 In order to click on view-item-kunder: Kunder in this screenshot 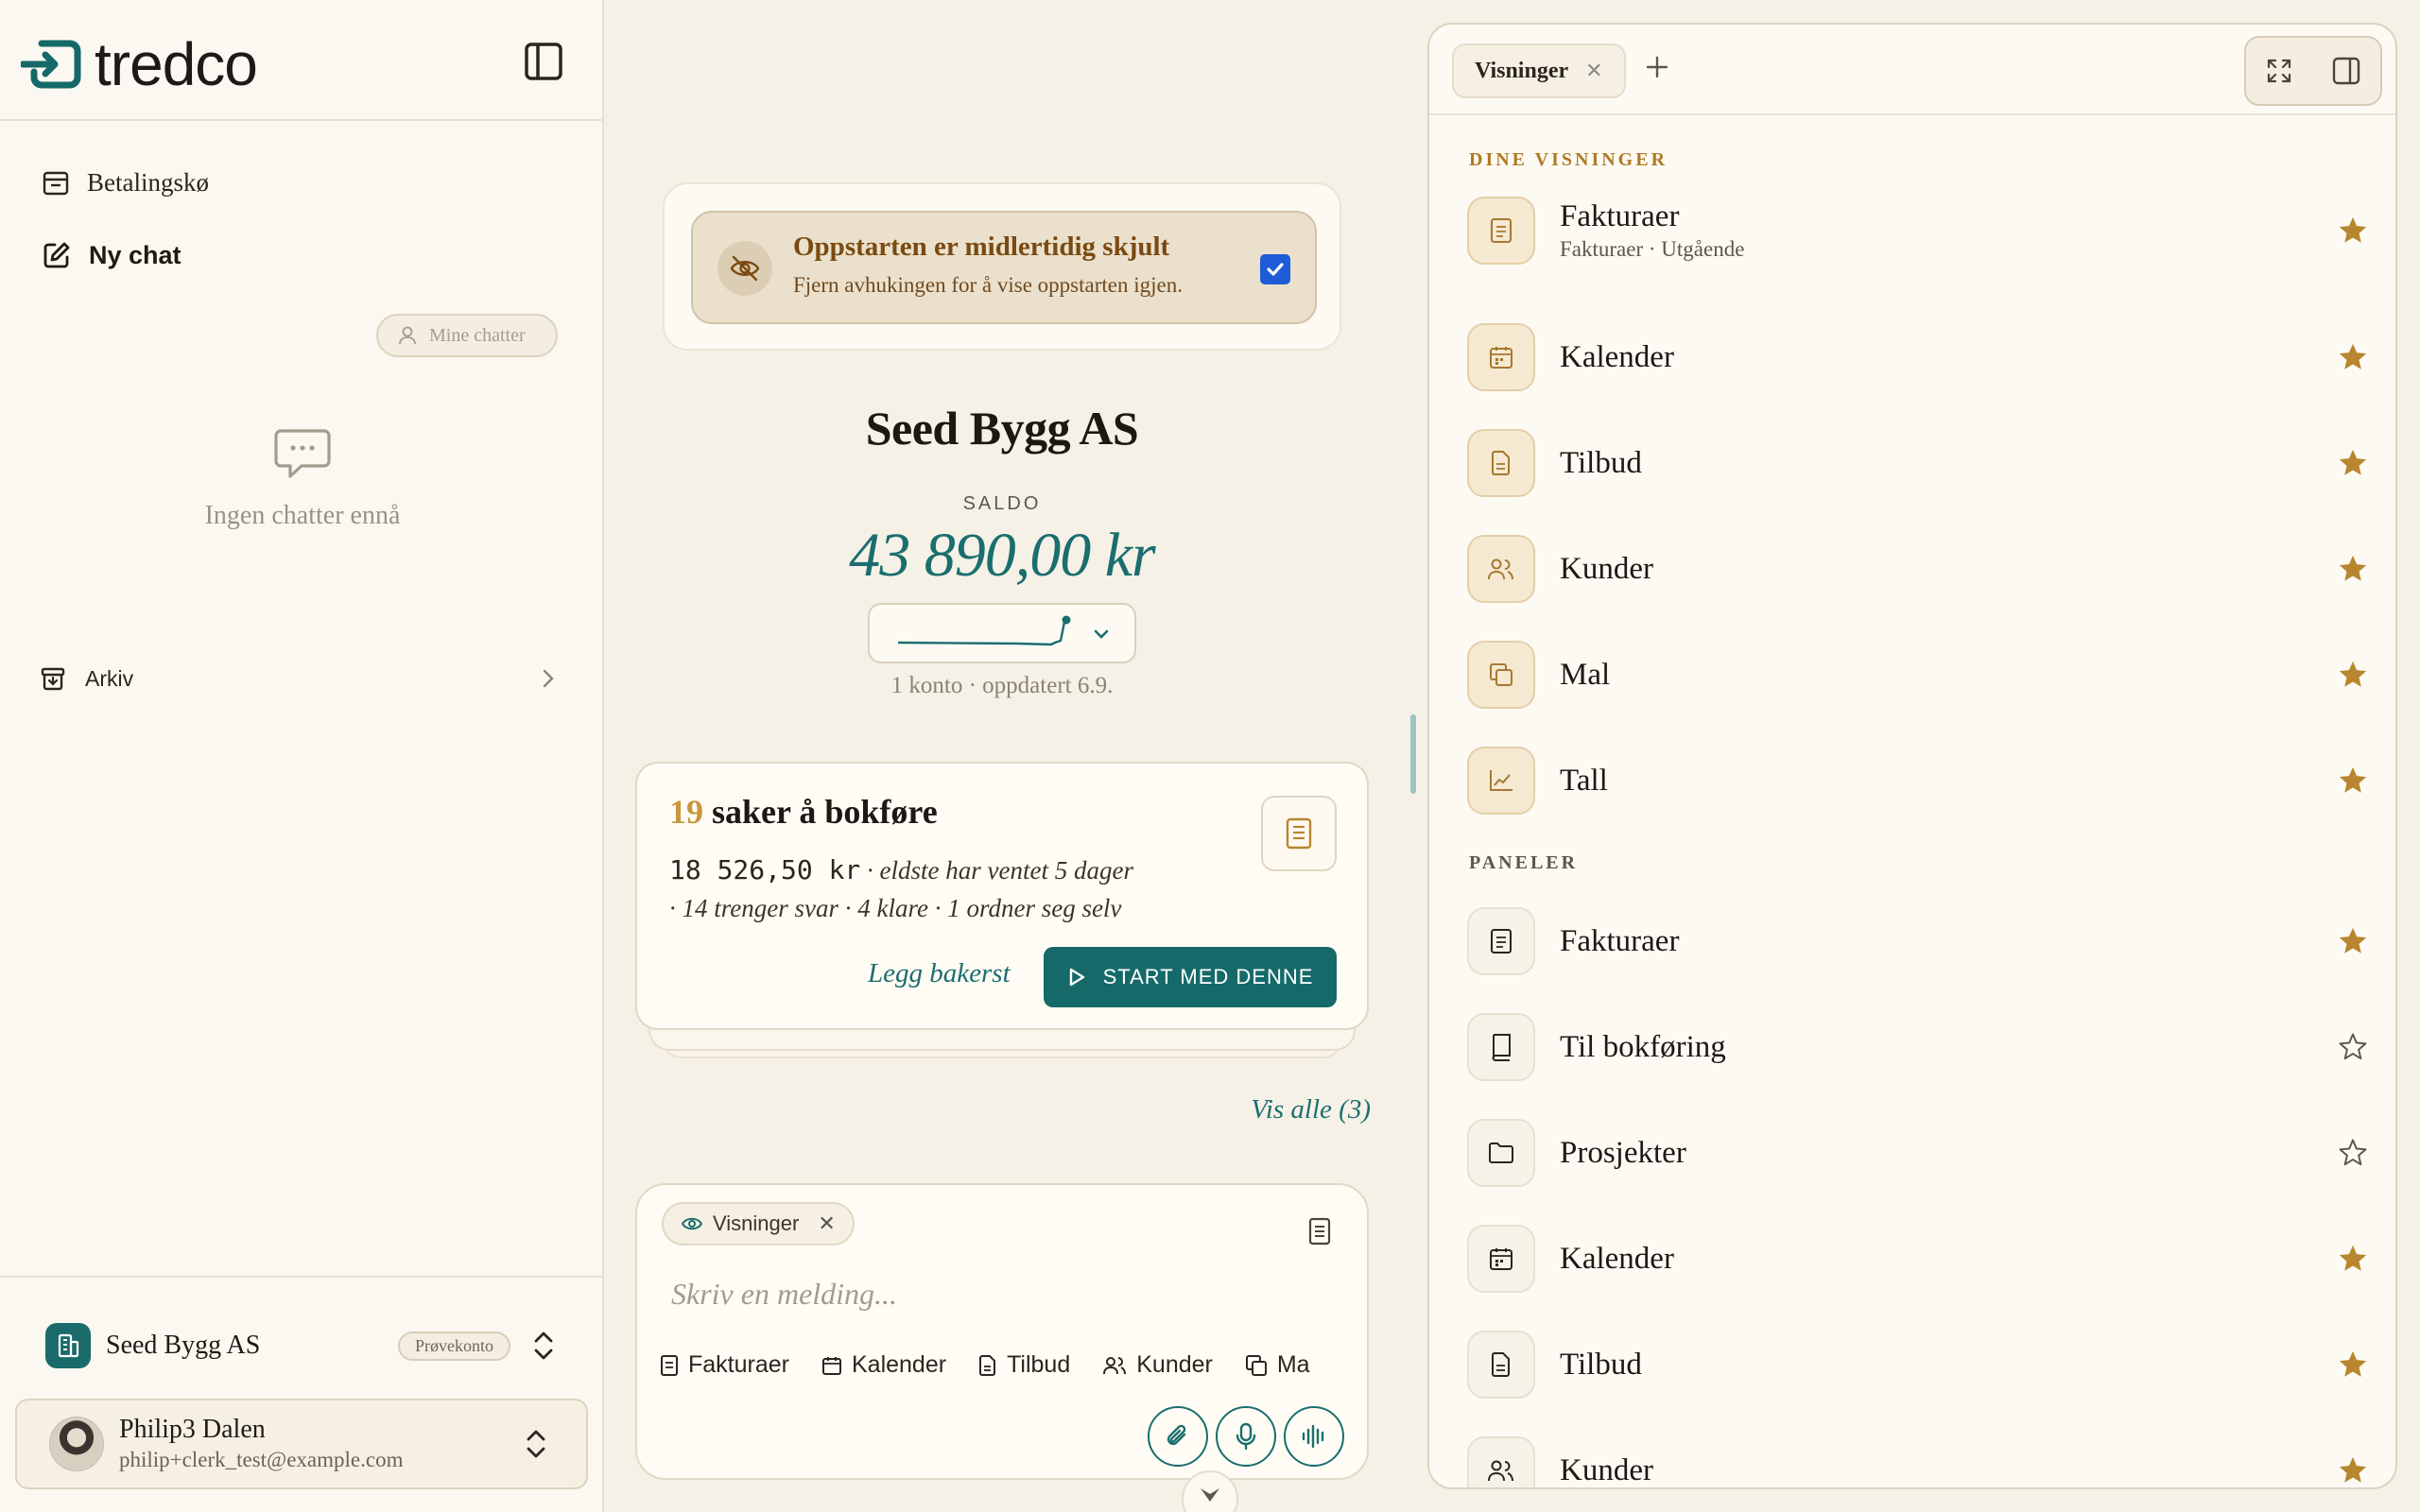, I will do `click(1921, 569)`.